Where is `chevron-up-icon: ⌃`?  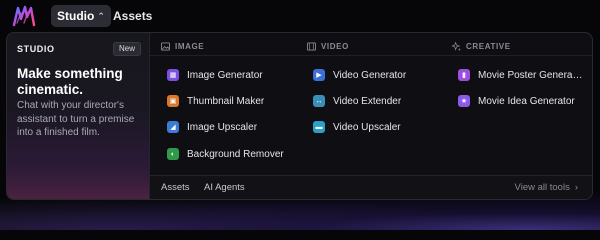 chevron-up-icon: ⌃ is located at coordinates (101, 15).